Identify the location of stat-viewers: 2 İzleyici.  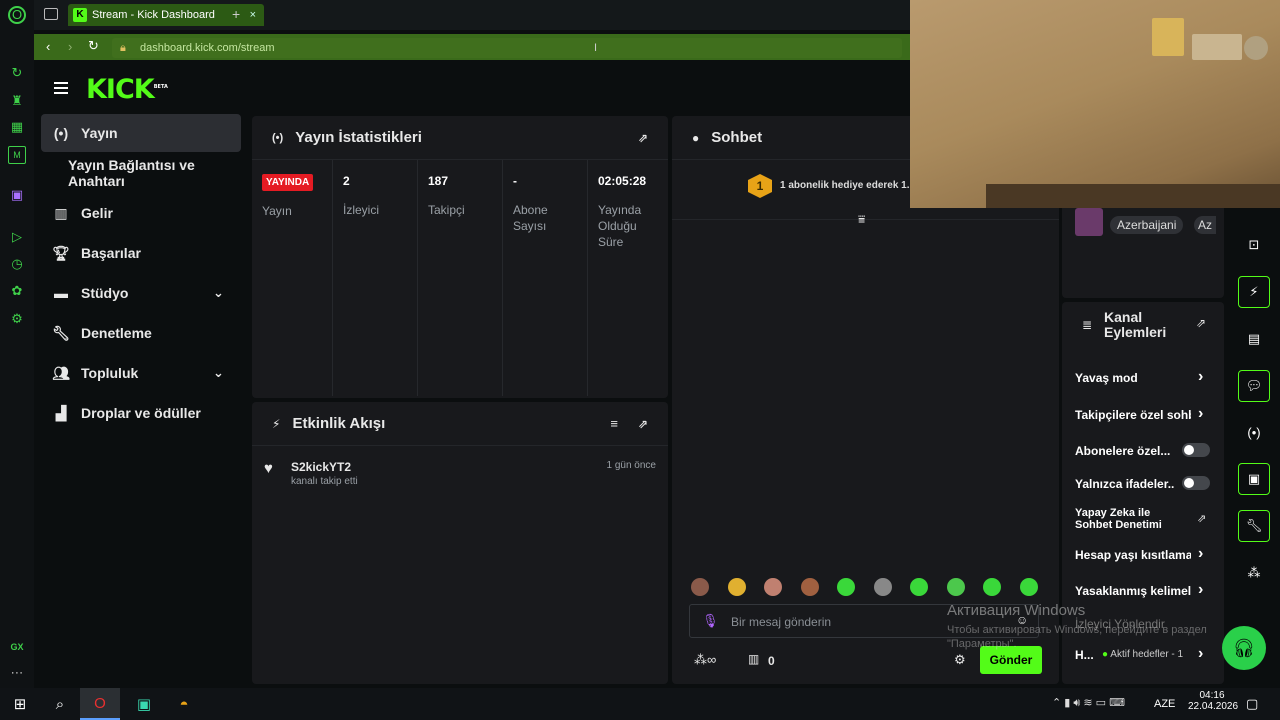
(375, 278).